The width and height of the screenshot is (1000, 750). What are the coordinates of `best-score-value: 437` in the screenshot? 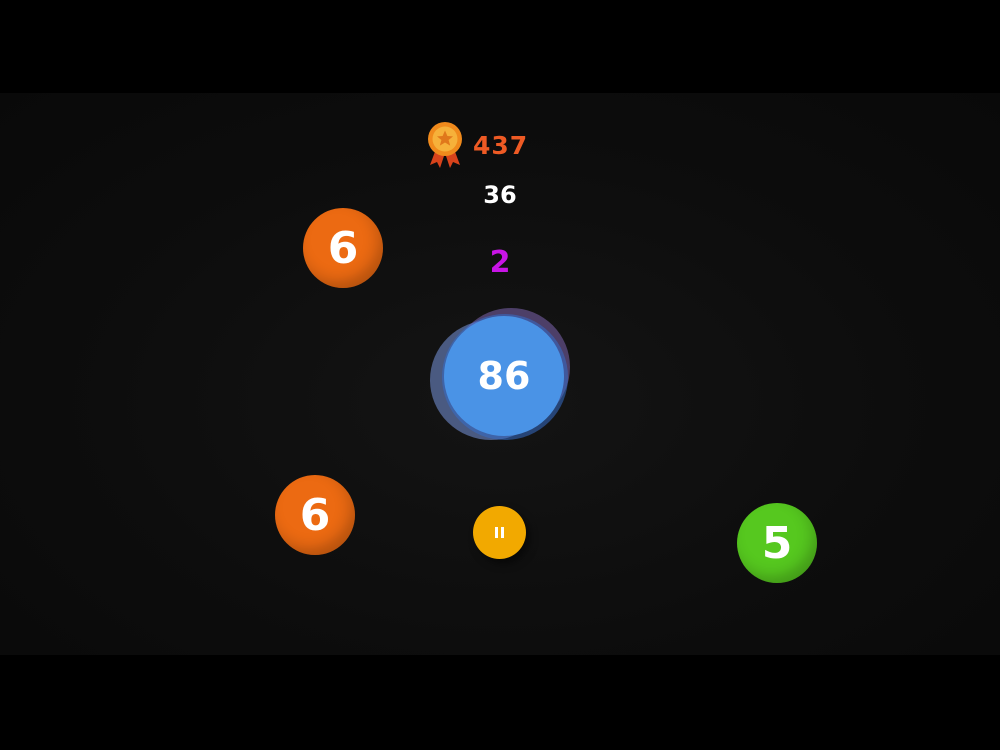 It's located at (501, 145).